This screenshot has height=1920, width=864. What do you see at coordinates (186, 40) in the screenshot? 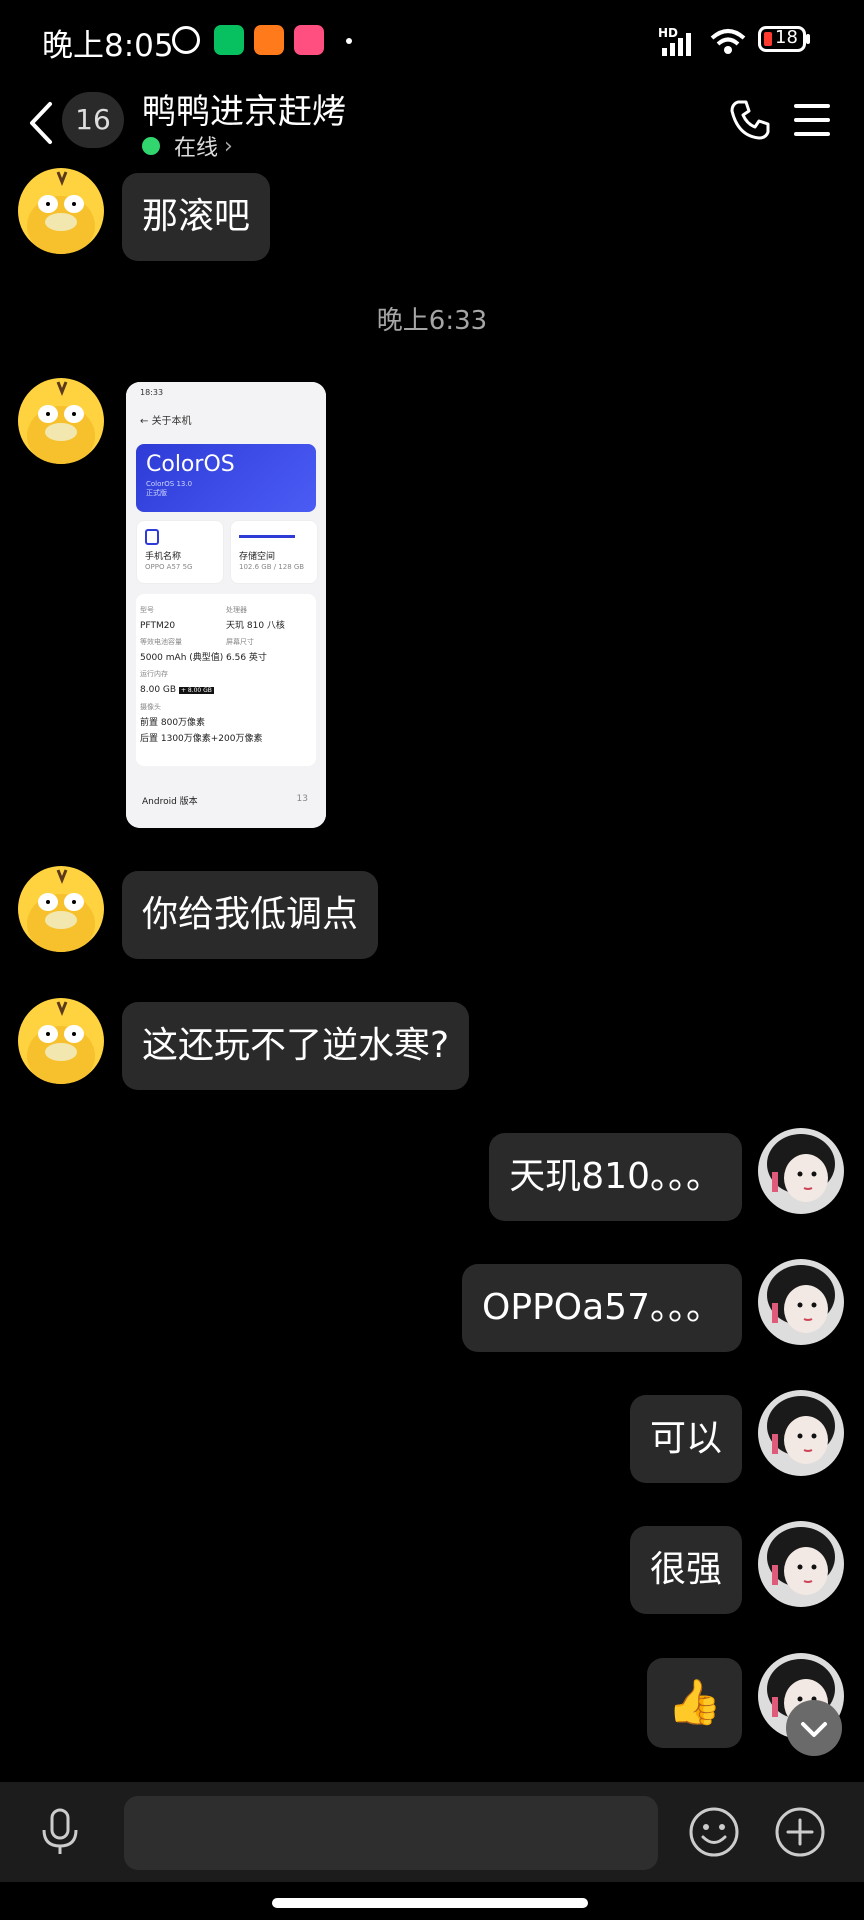
I see `alarm-icon` at bounding box center [186, 40].